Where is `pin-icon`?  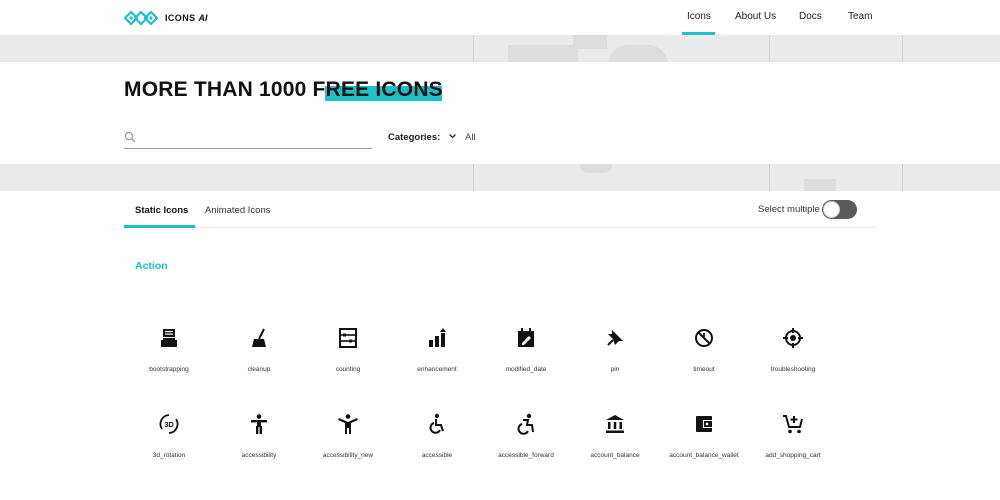 pin-icon is located at coordinates (615, 338).